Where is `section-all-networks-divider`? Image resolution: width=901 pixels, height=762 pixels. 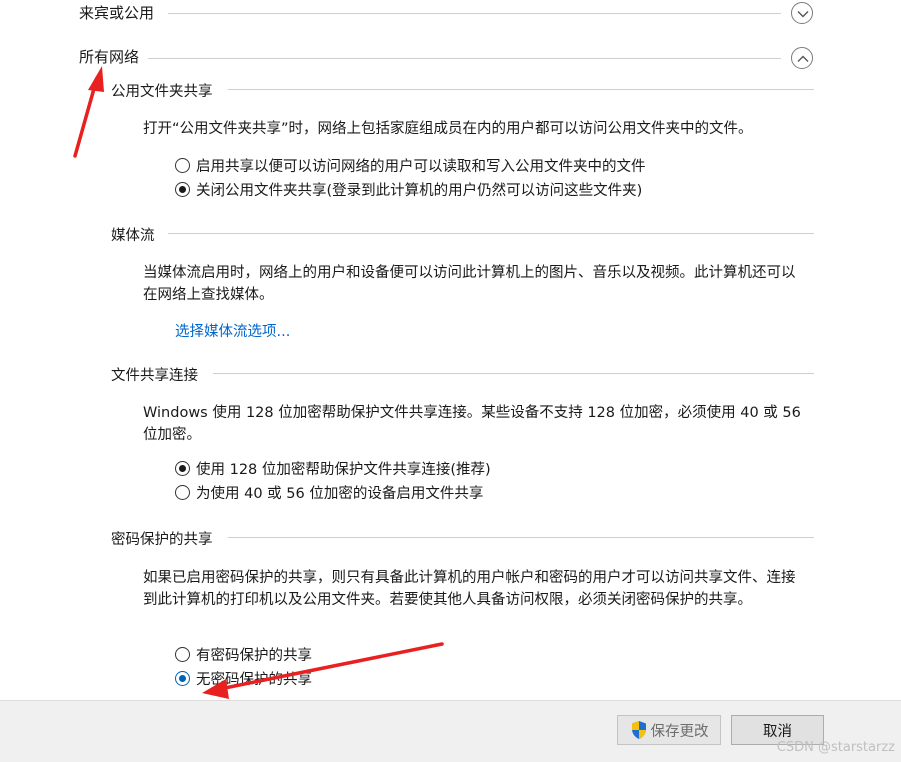
section-all-networks-divider is located at coordinates (464, 58).